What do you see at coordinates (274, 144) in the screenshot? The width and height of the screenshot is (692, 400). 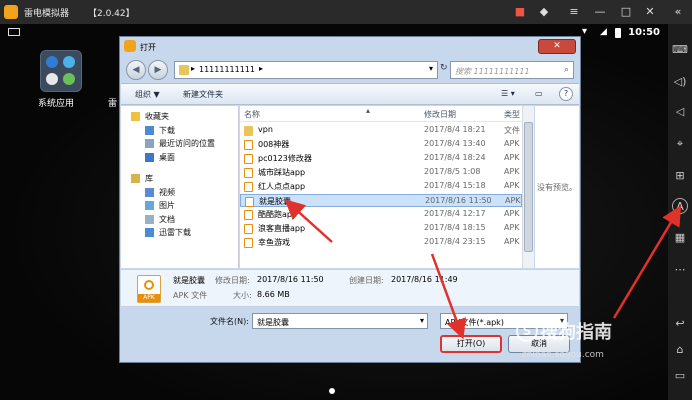 I see `file-name: 008神器` at bounding box center [274, 144].